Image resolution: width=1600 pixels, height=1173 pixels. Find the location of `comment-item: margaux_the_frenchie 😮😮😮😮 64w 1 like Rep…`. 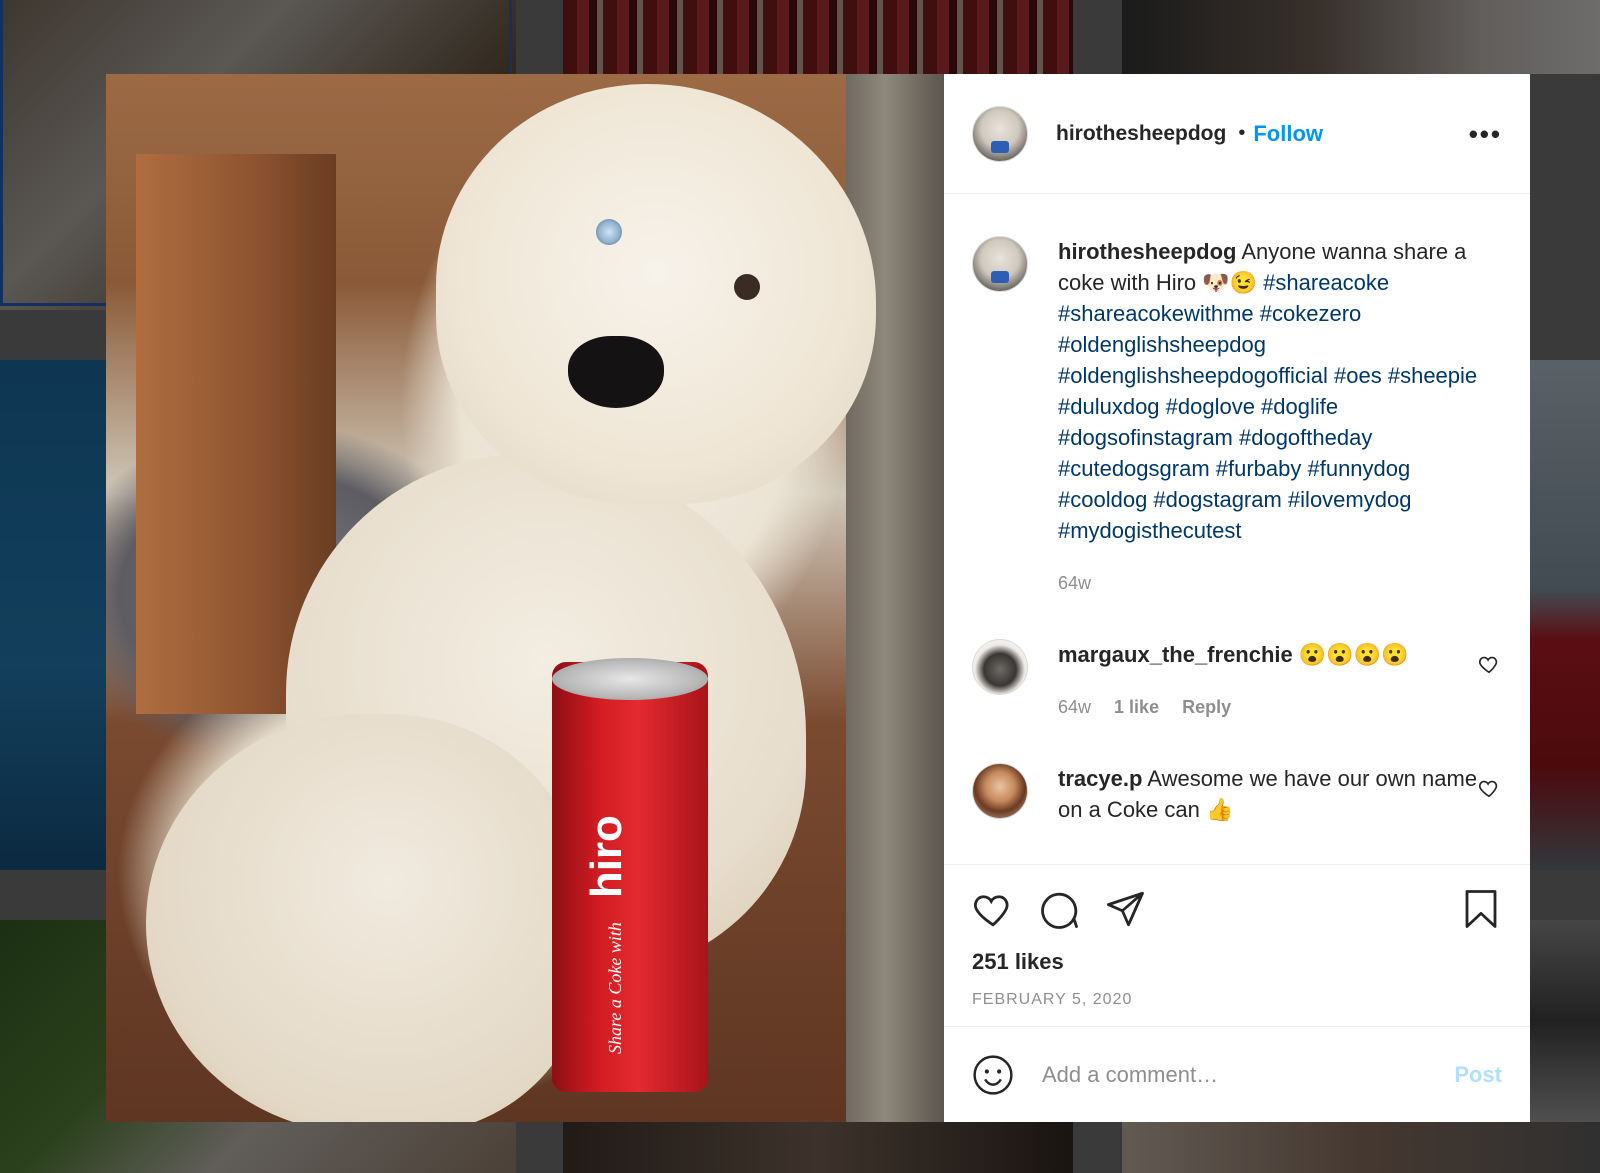

comment-item: margaux_the_frenchie 😮😮😮😮 64w 1 like Rep… is located at coordinates (1237, 681).